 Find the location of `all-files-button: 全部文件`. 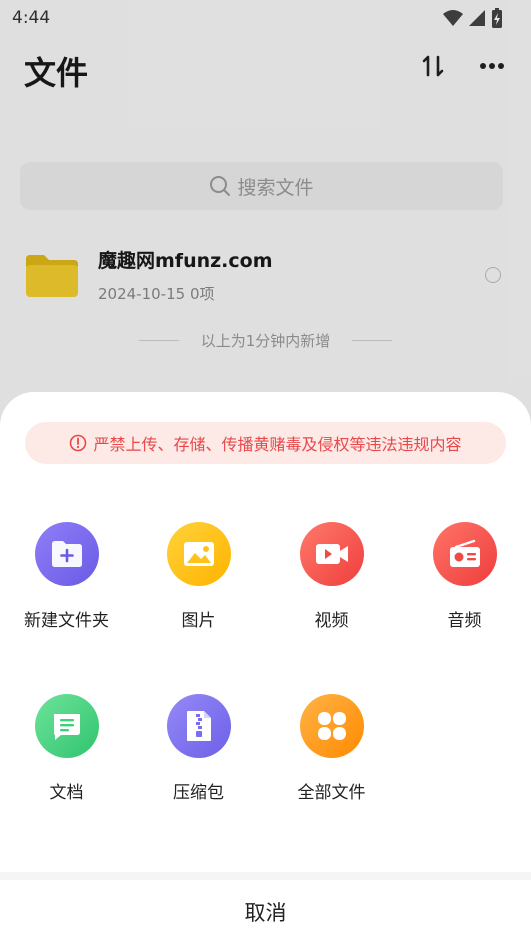

all-files-button: 全部文件 is located at coordinates (331, 748).